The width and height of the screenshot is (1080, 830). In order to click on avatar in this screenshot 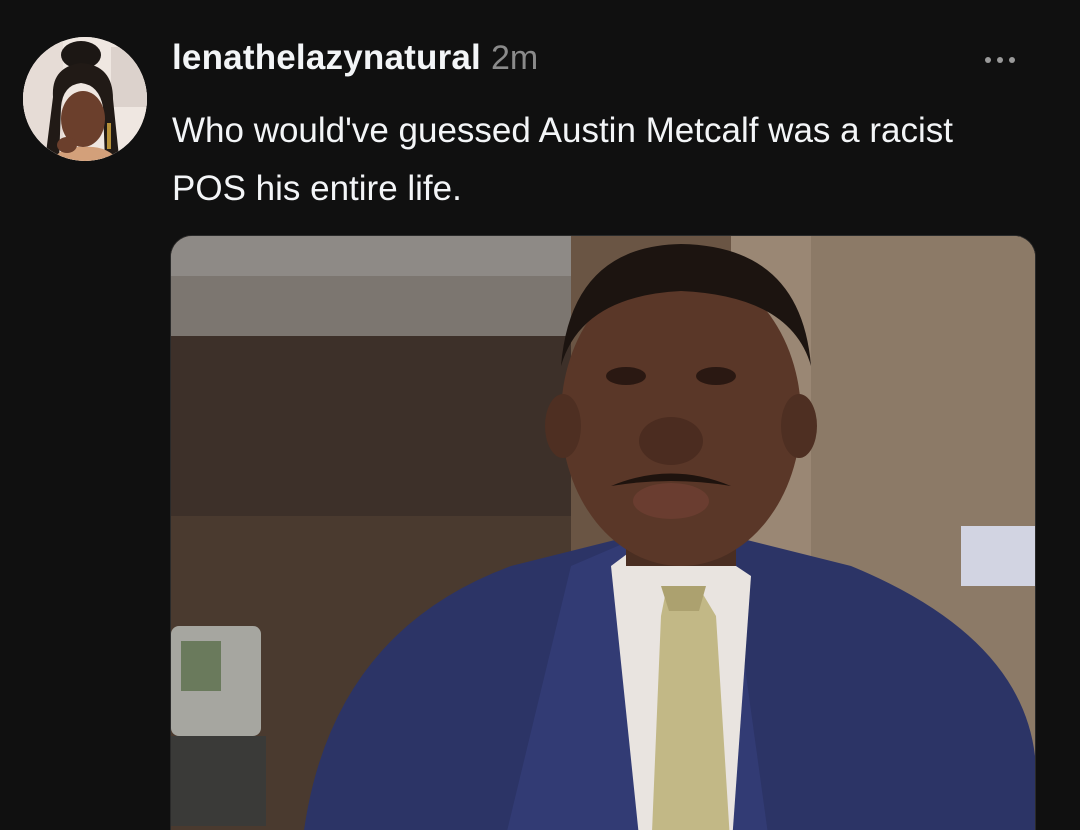, I will do `click(85, 99)`.